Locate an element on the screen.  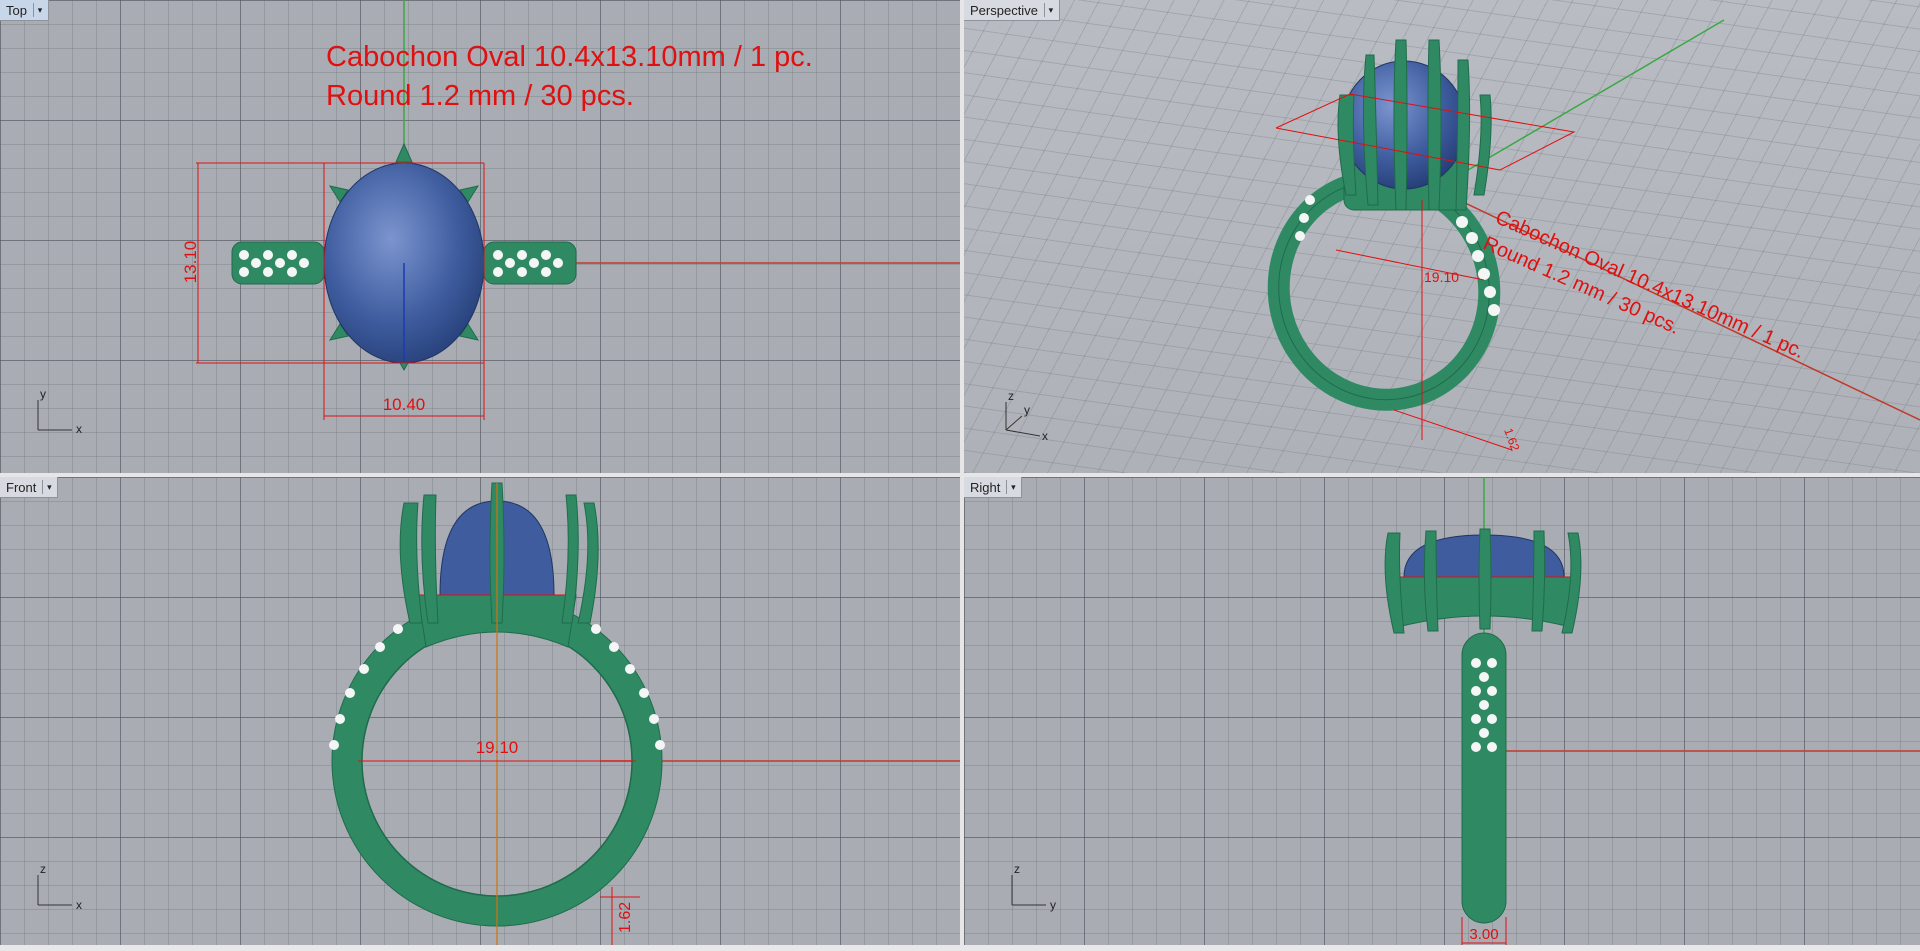
annotation-line-1: Cabochon Oval 10.4x13.10mm / 1 pc. is located at coordinates (569, 57).